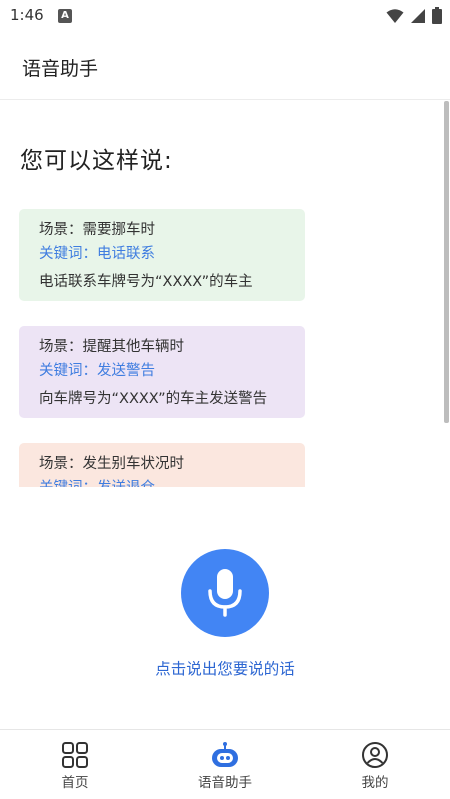 Image resolution: width=450 pixels, height=799 pixels. Describe the element at coordinates (65, 16) in the screenshot. I see `notification-app-icon: A` at that location.